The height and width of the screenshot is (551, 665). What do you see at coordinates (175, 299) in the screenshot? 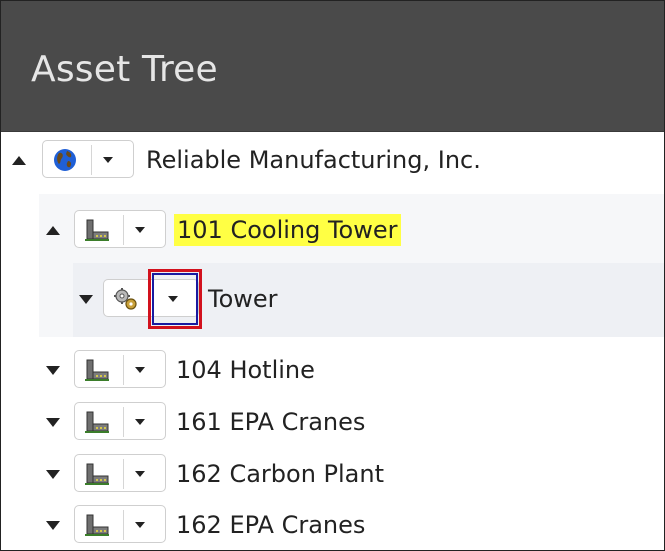
I see `highlight-annotation-box` at bounding box center [175, 299].